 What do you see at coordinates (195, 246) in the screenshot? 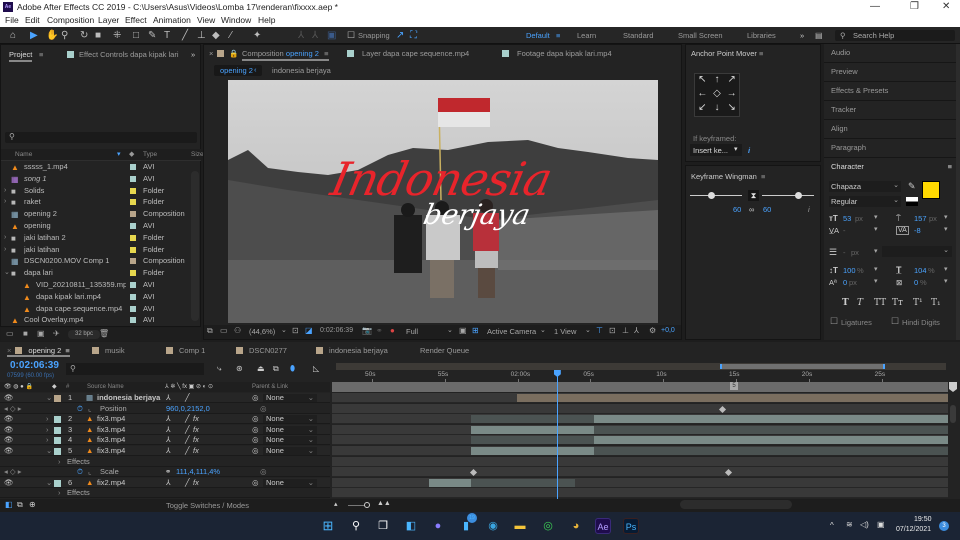
I see `project-scrollbar` at bounding box center [195, 246].